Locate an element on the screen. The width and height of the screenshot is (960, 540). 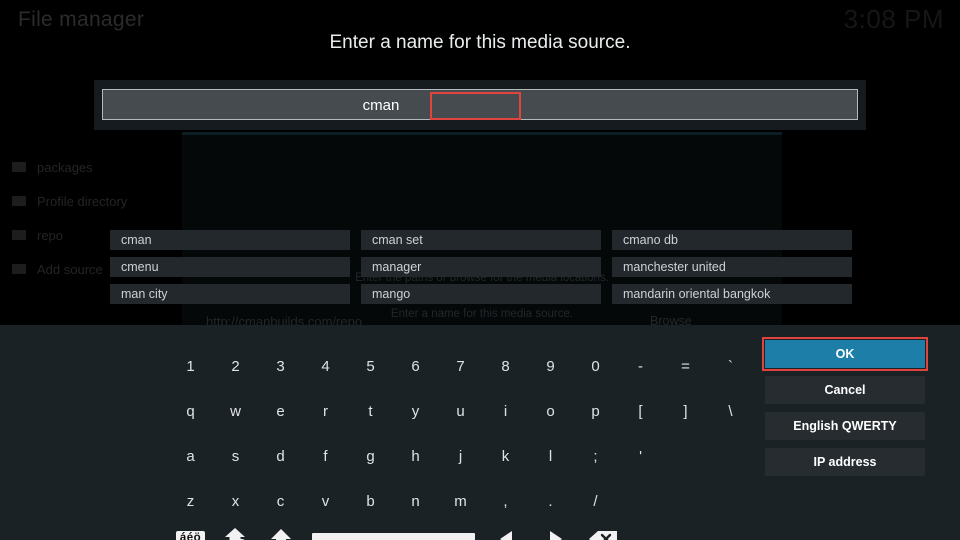
key-slash: / is located at coordinates (595, 501).